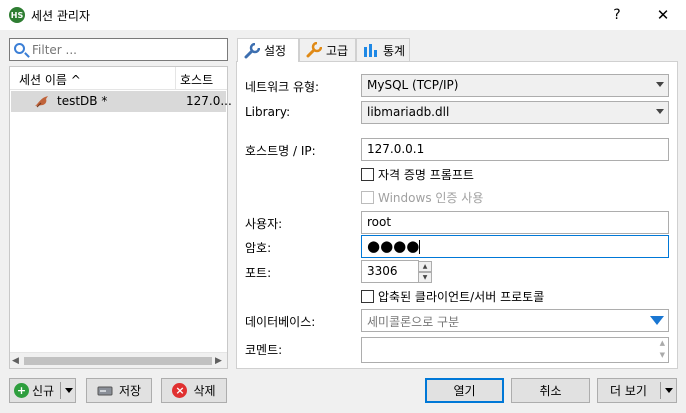 The width and height of the screenshot is (686, 413). What do you see at coordinates (258, 273) in the screenshot?
I see `port-label: 포트:` at bounding box center [258, 273].